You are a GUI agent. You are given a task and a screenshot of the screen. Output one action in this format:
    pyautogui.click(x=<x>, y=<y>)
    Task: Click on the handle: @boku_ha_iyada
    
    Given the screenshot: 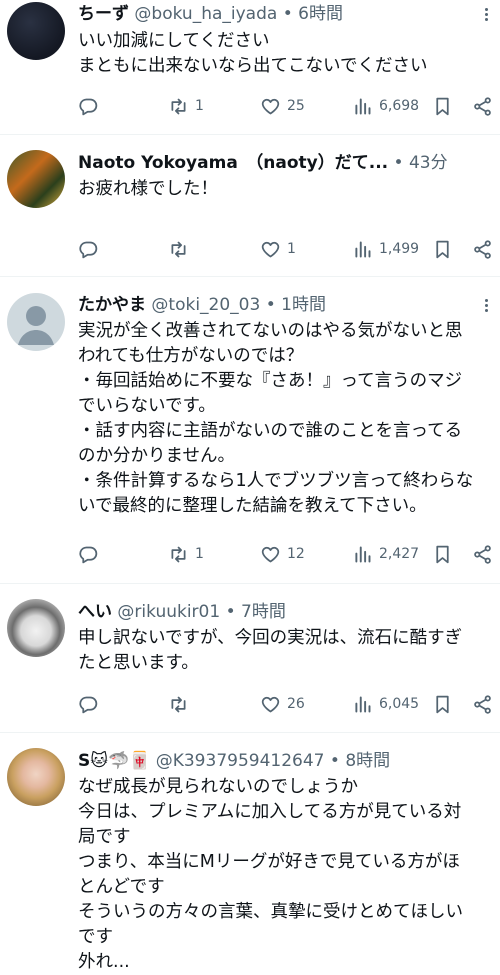 What is the action you would take?
    pyautogui.click(x=205, y=14)
    